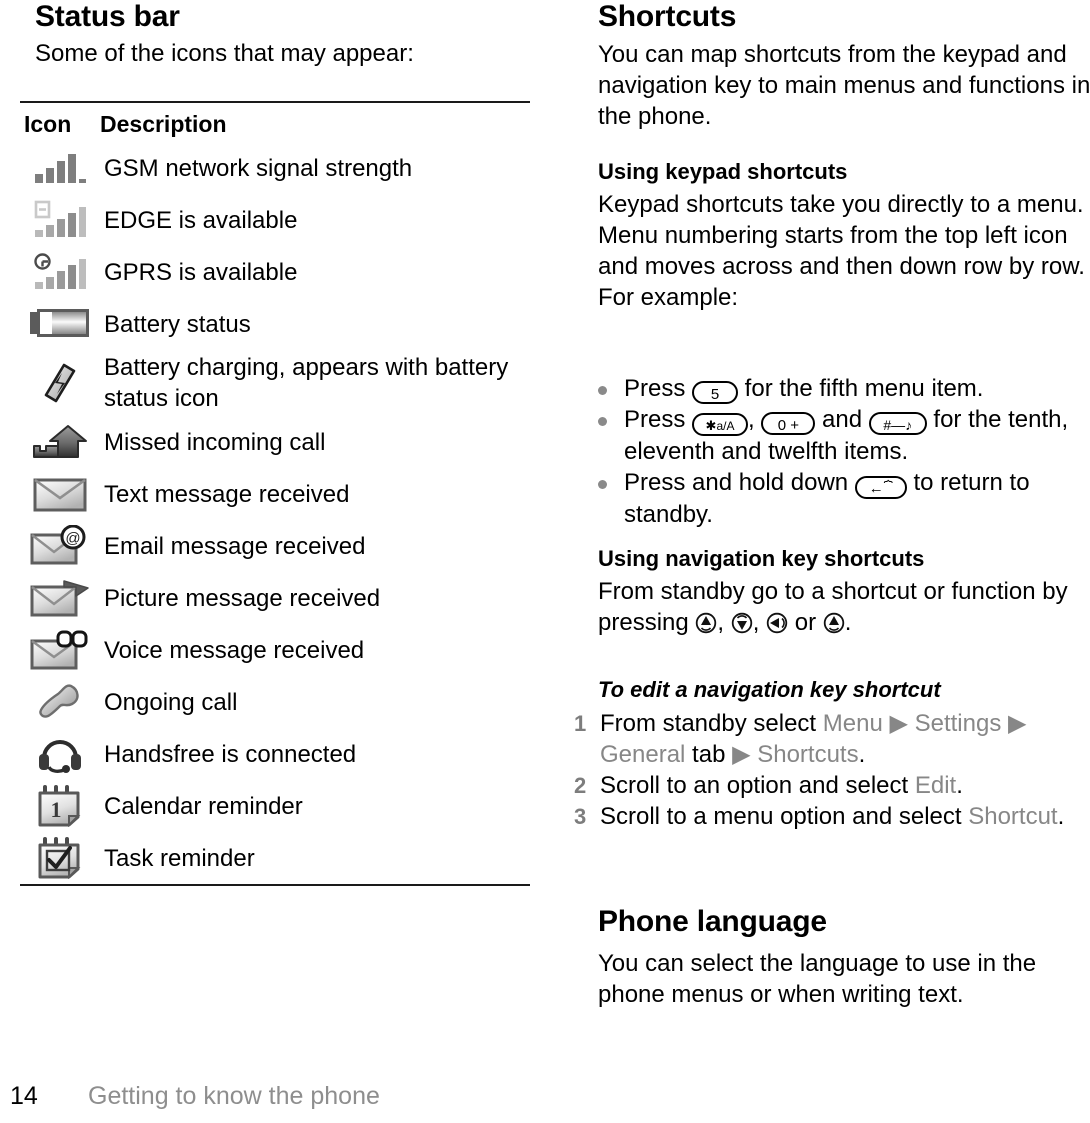 This screenshot has height=1123, width=1090. Describe the element at coordinates (171, 702) in the screenshot. I see `row-description: Ongoing call` at that location.